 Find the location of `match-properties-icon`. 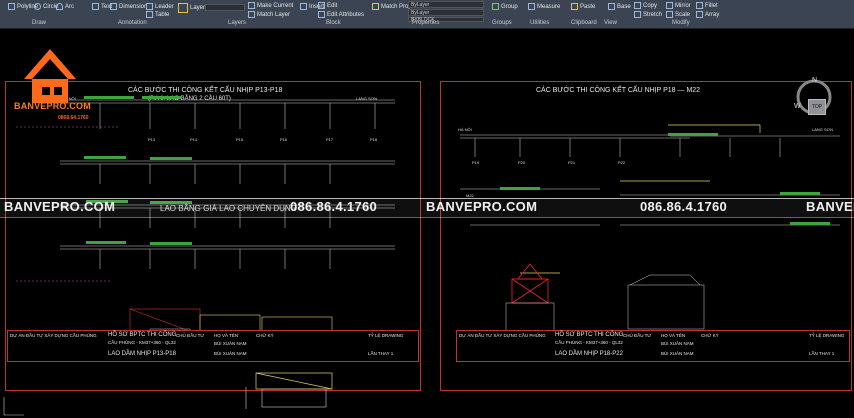

match-properties-icon is located at coordinates (375, 6).